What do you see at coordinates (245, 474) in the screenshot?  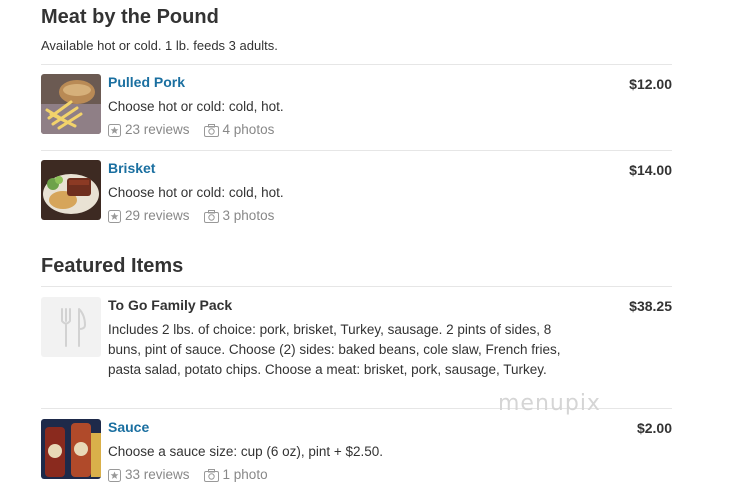 I see `photos-count: 1 photo` at bounding box center [245, 474].